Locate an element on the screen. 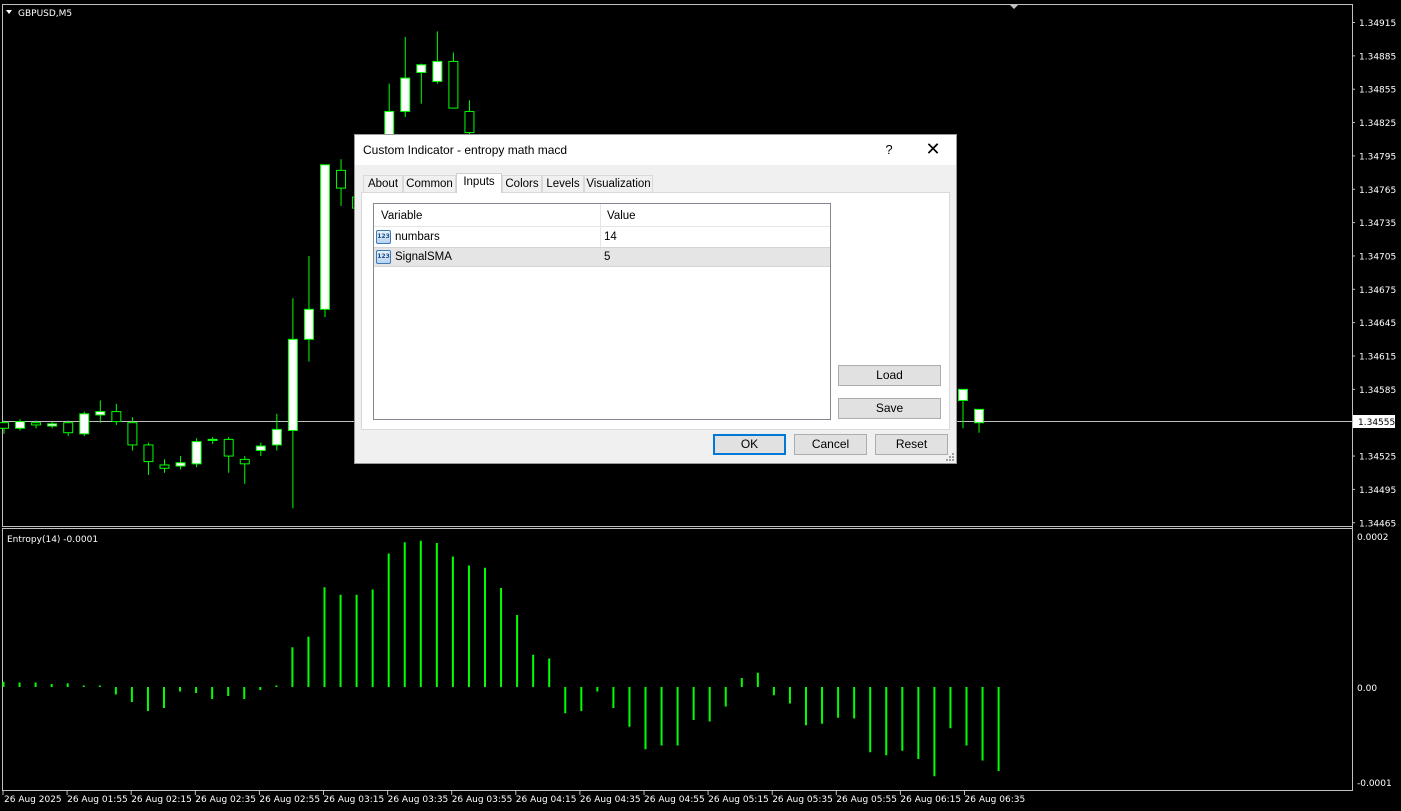  indicator-axis-top: 0.0002 is located at coordinates (1373, 538).